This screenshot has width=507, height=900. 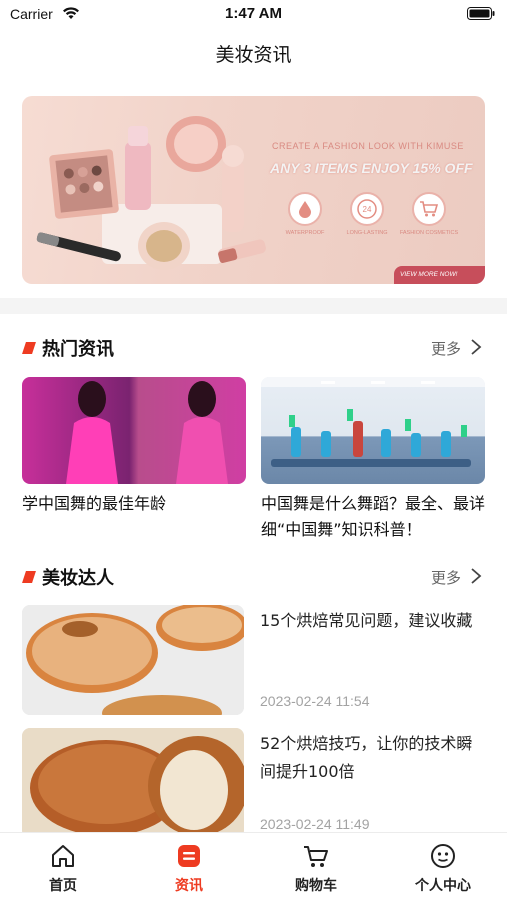 I want to click on tab-home: 首页, so click(x=63, y=866).